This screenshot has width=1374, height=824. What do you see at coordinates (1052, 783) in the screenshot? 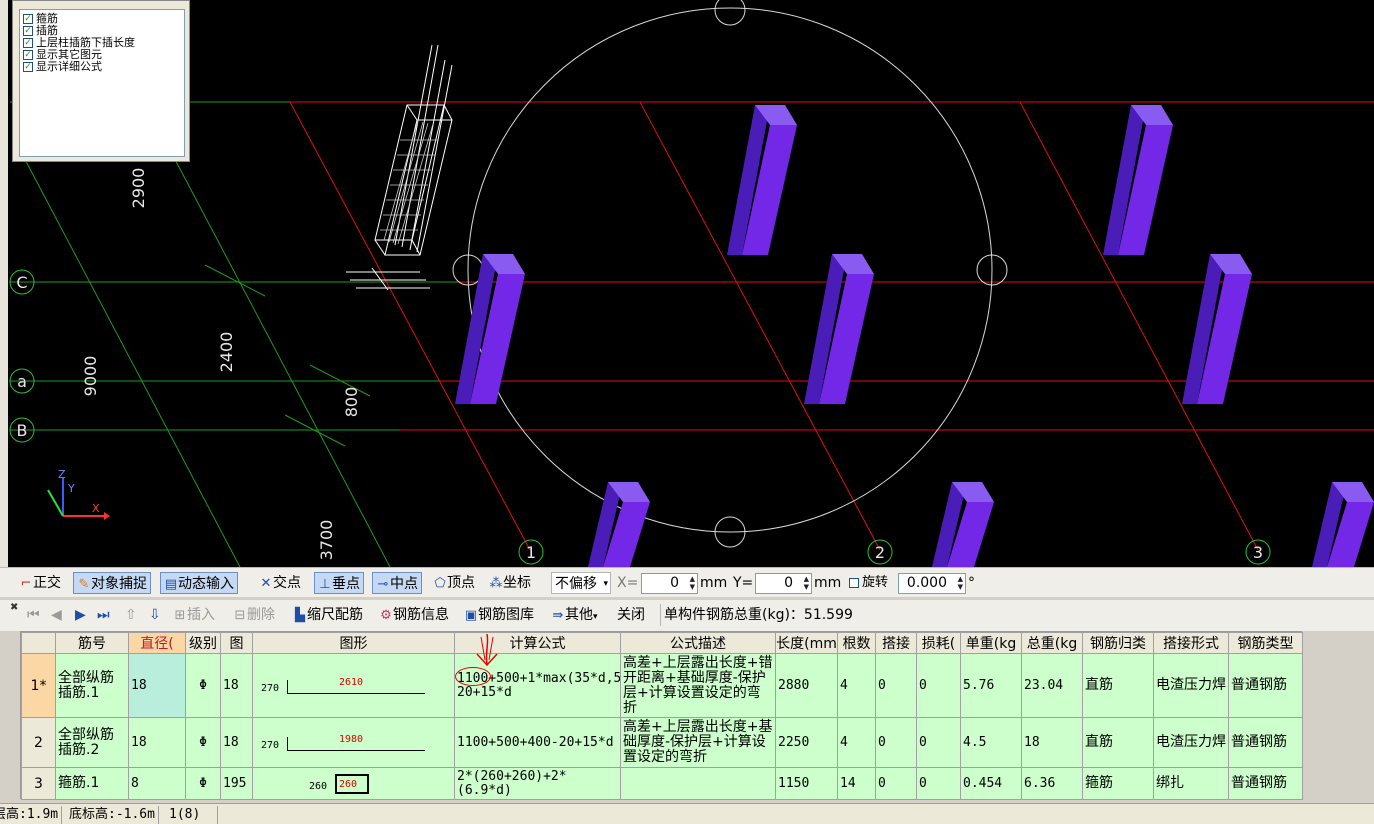
I see `cell-total-weight: 6.36` at bounding box center [1052, 783].